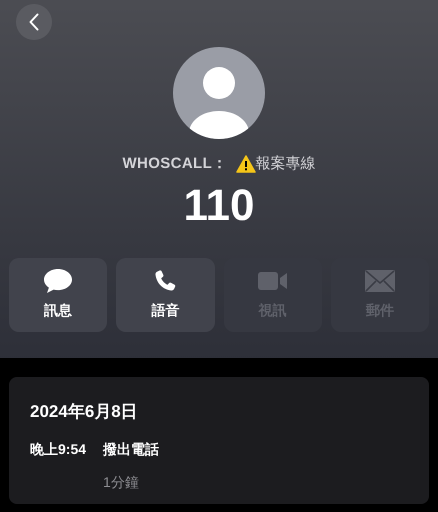 The image size is (438, 512). What do you see at coordinates (286, 164) in the screenshot?
I see `caller-label: 報案專線` at bounding box center [286, 164].